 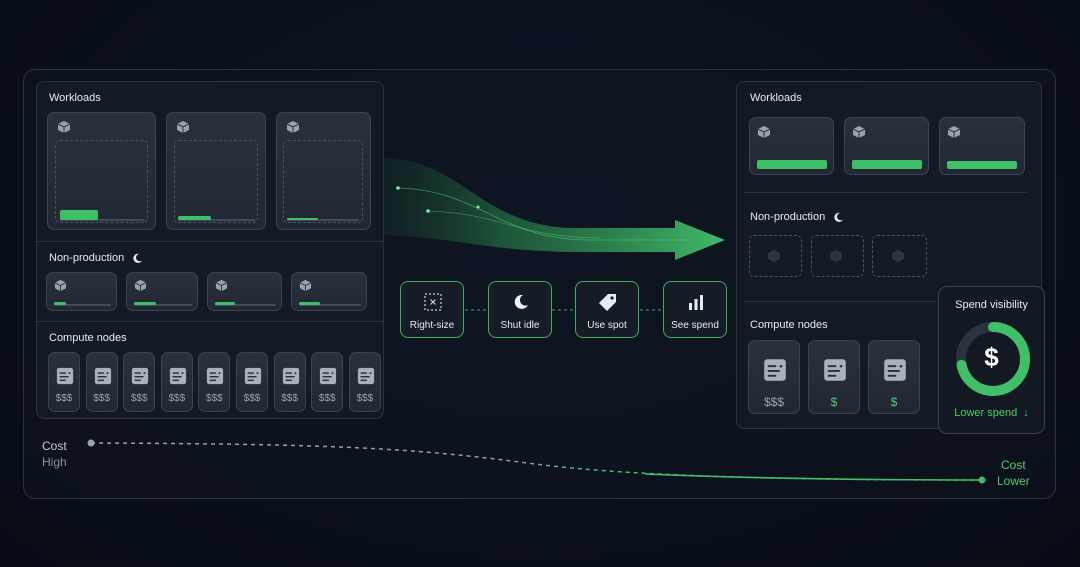 I want to click on cost-high-label: Cost High, so click(x=54, y=454).